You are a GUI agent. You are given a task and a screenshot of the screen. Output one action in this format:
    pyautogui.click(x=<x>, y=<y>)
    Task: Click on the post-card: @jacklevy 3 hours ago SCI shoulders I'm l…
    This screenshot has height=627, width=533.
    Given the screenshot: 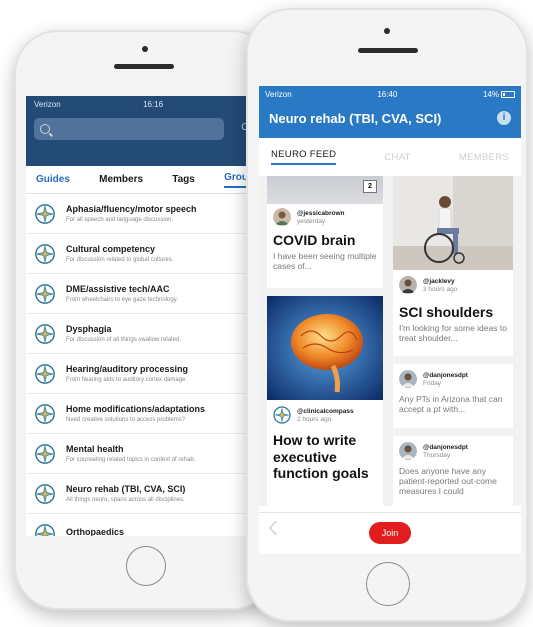 What is the action you would take?
    pyautogui.click(x=453, y=266)
    